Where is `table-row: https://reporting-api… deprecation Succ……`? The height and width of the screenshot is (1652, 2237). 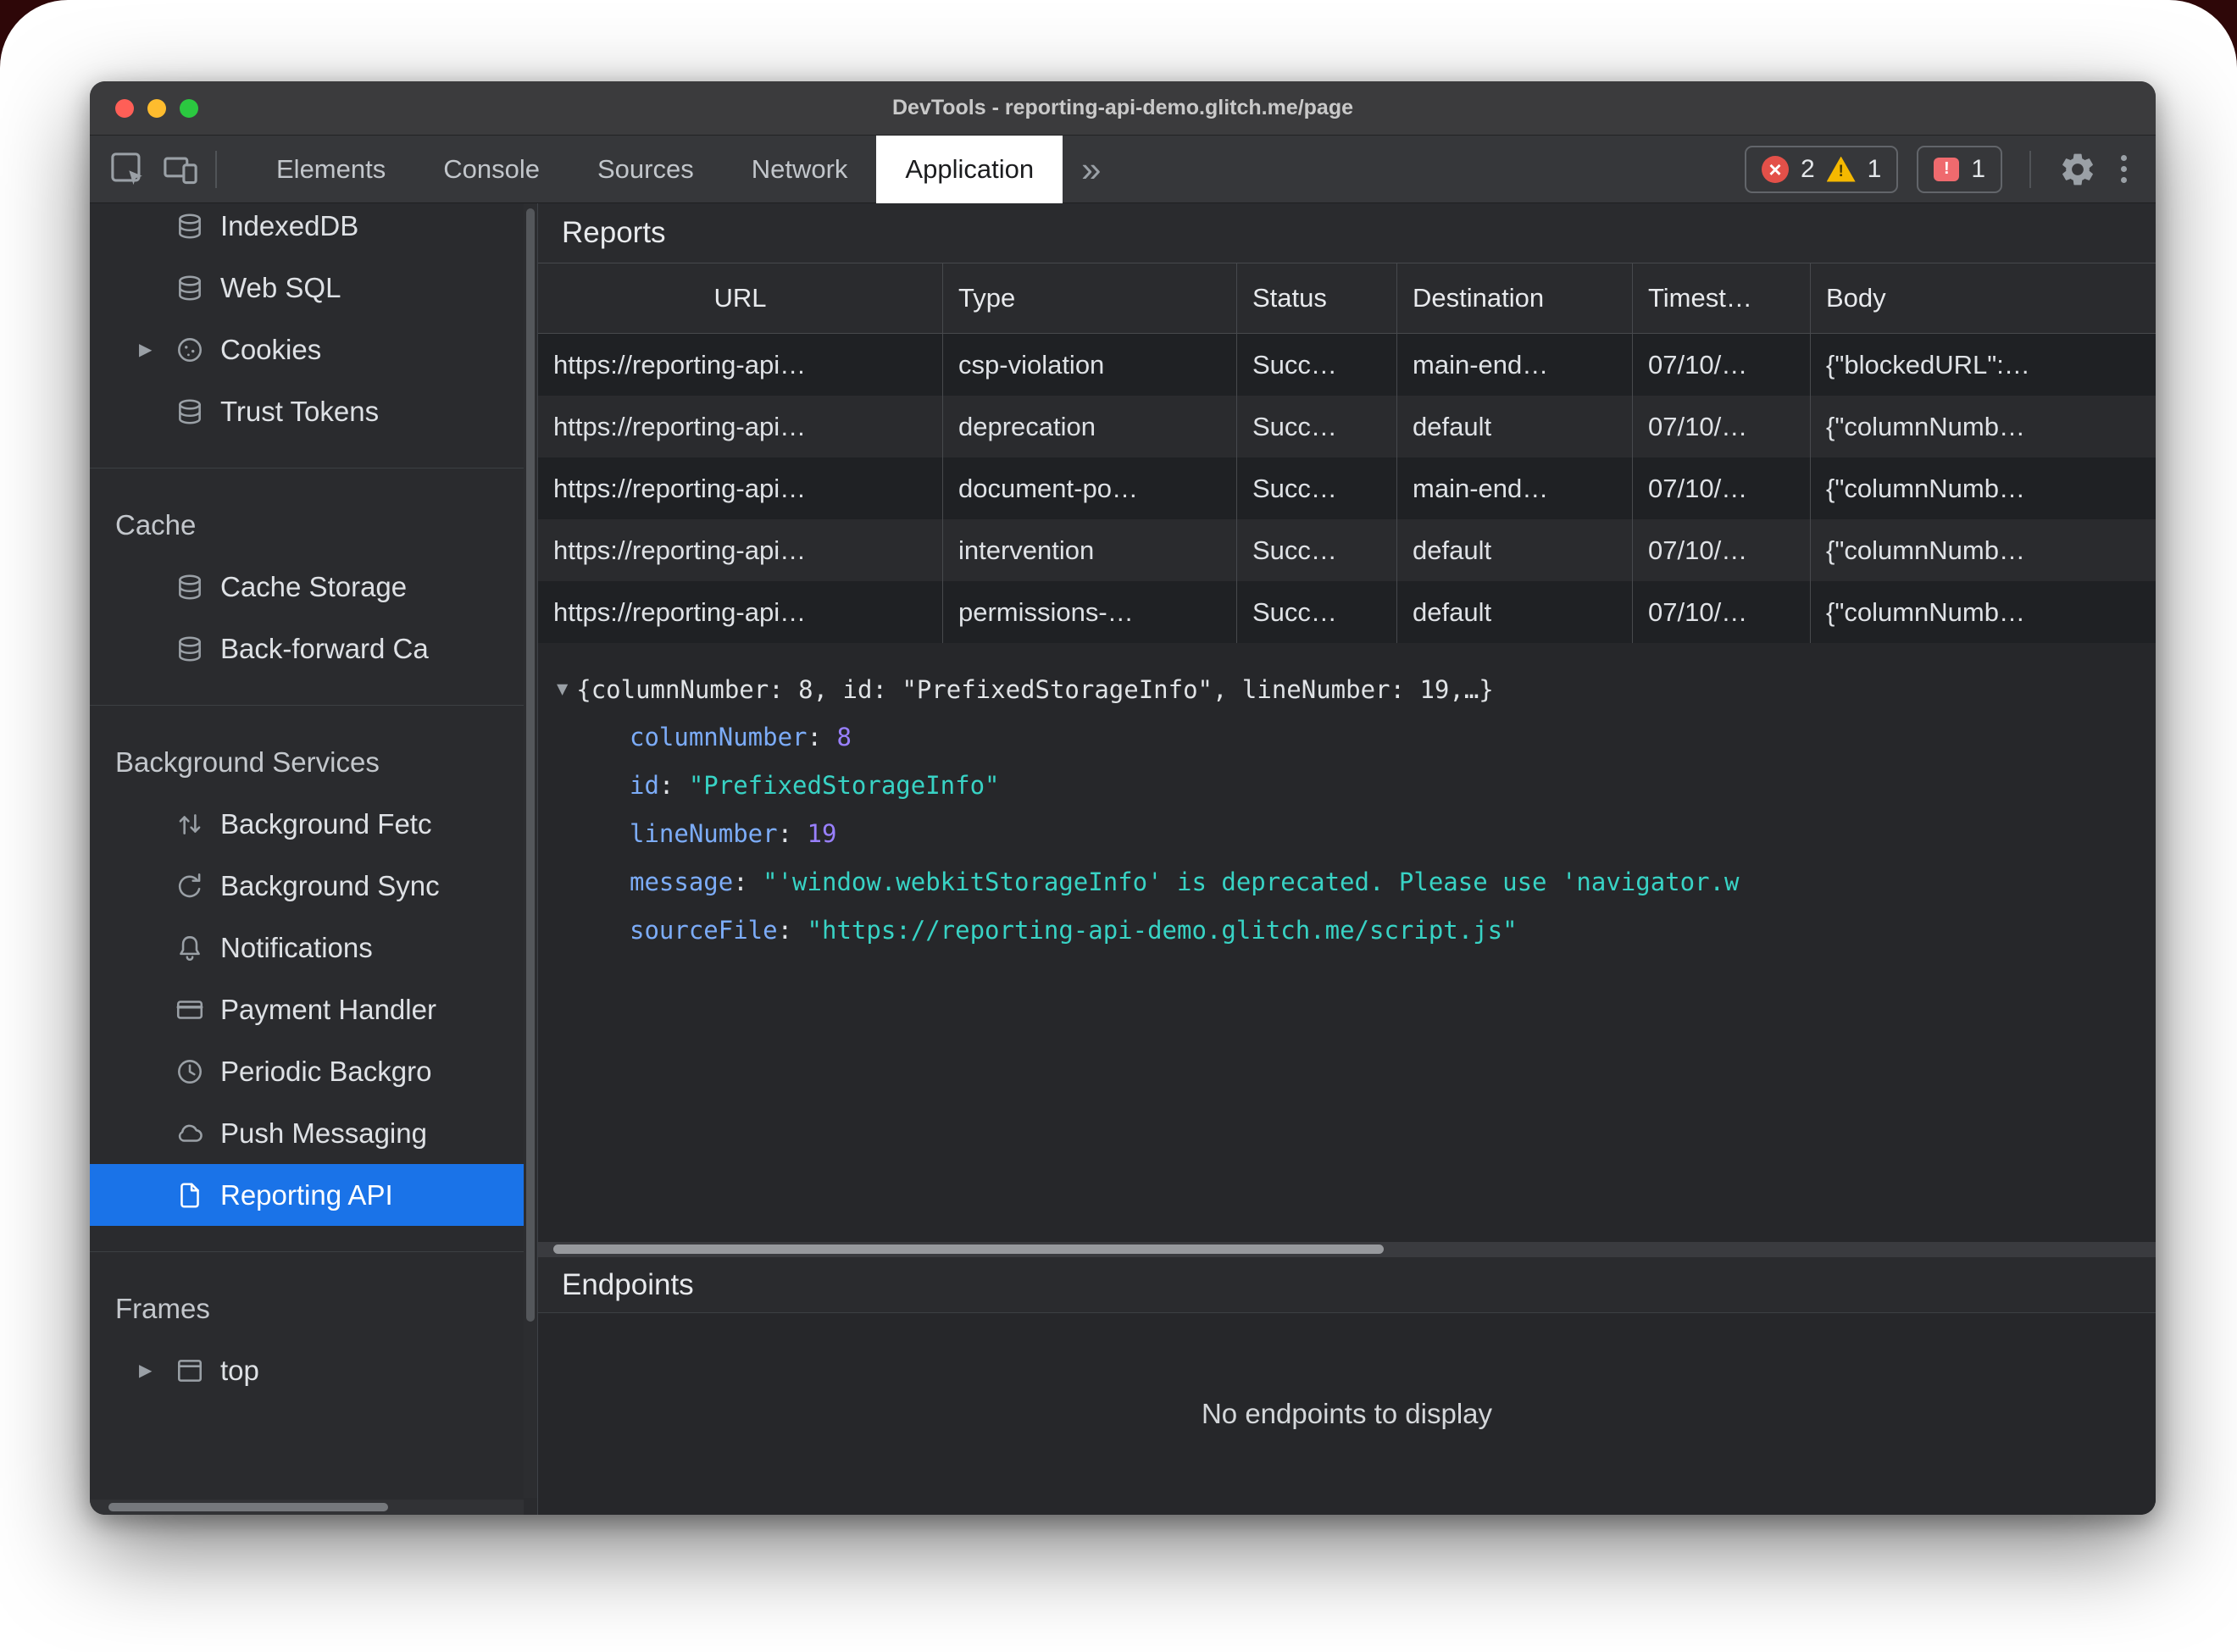
table-row: https://reporting-api… deprecation Succ…… is located at coordinates (1347, 426).